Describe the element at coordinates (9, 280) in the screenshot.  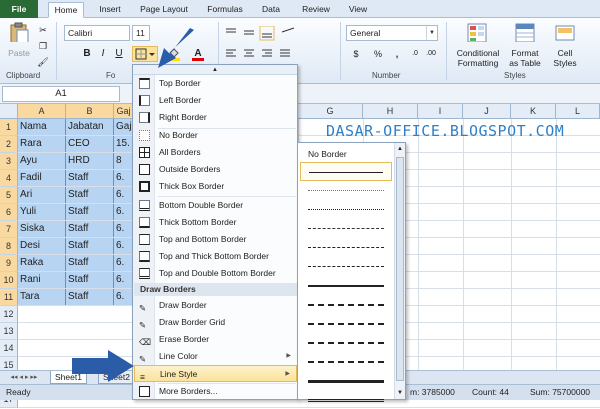
I see `row-header: 10` at that location.